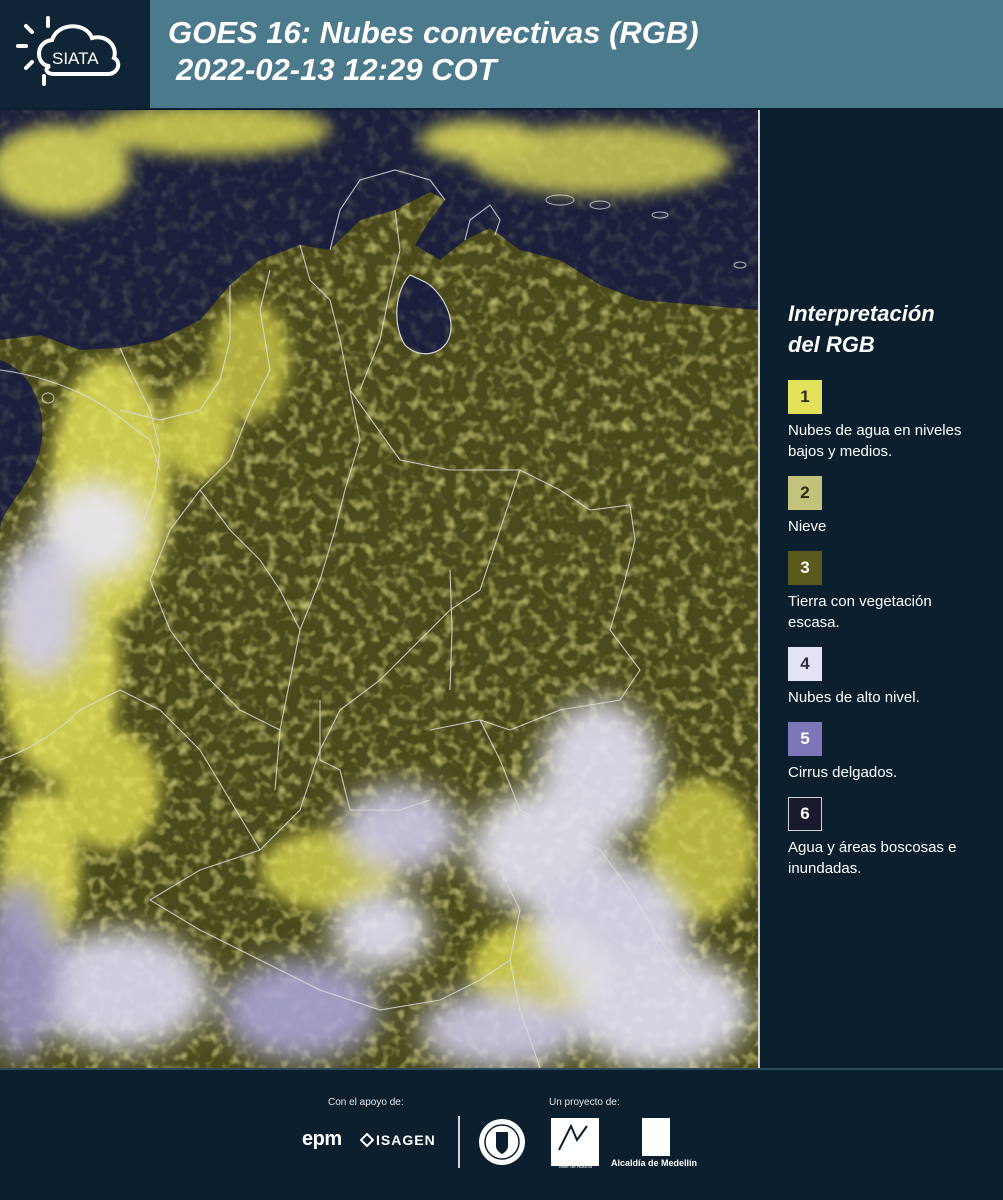 The height and width of the screenshot is (1200, 1003). Describe the element at coordinates (366, 1102) in the screenshot. I see `support-label: Con el apoyo de:` at that location.